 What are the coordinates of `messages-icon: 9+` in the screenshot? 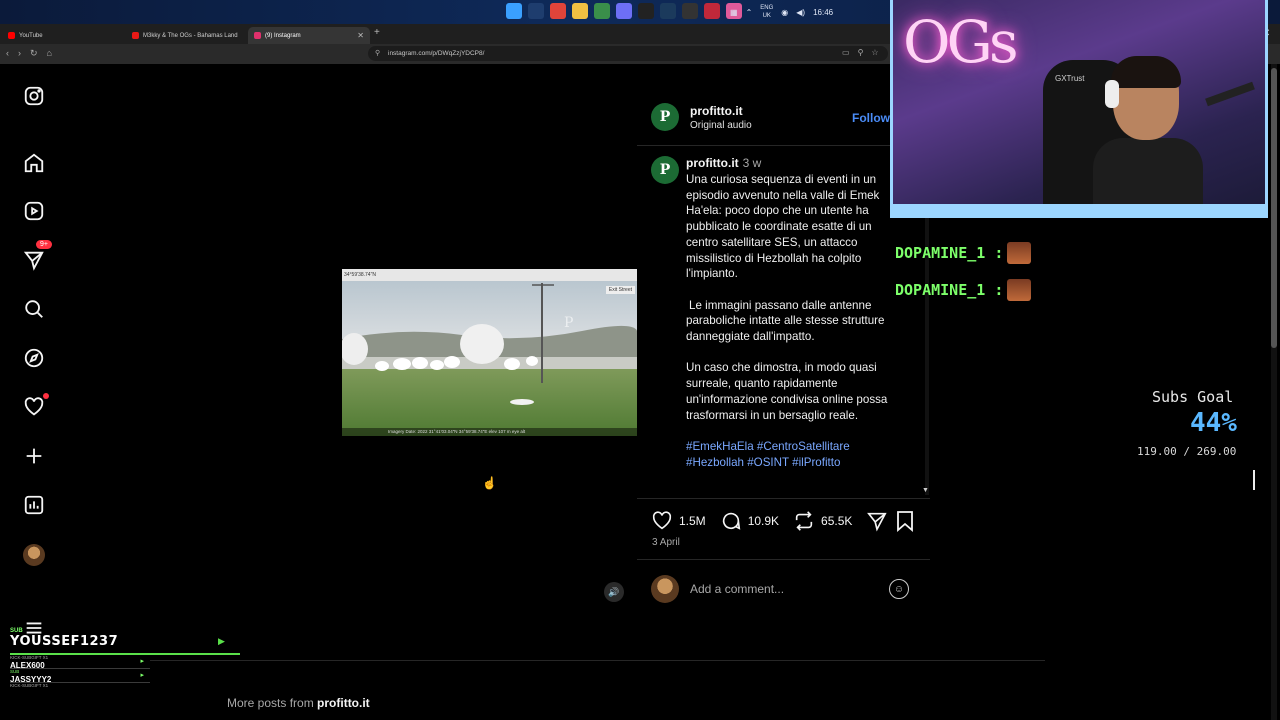 It's located at (37, 256).